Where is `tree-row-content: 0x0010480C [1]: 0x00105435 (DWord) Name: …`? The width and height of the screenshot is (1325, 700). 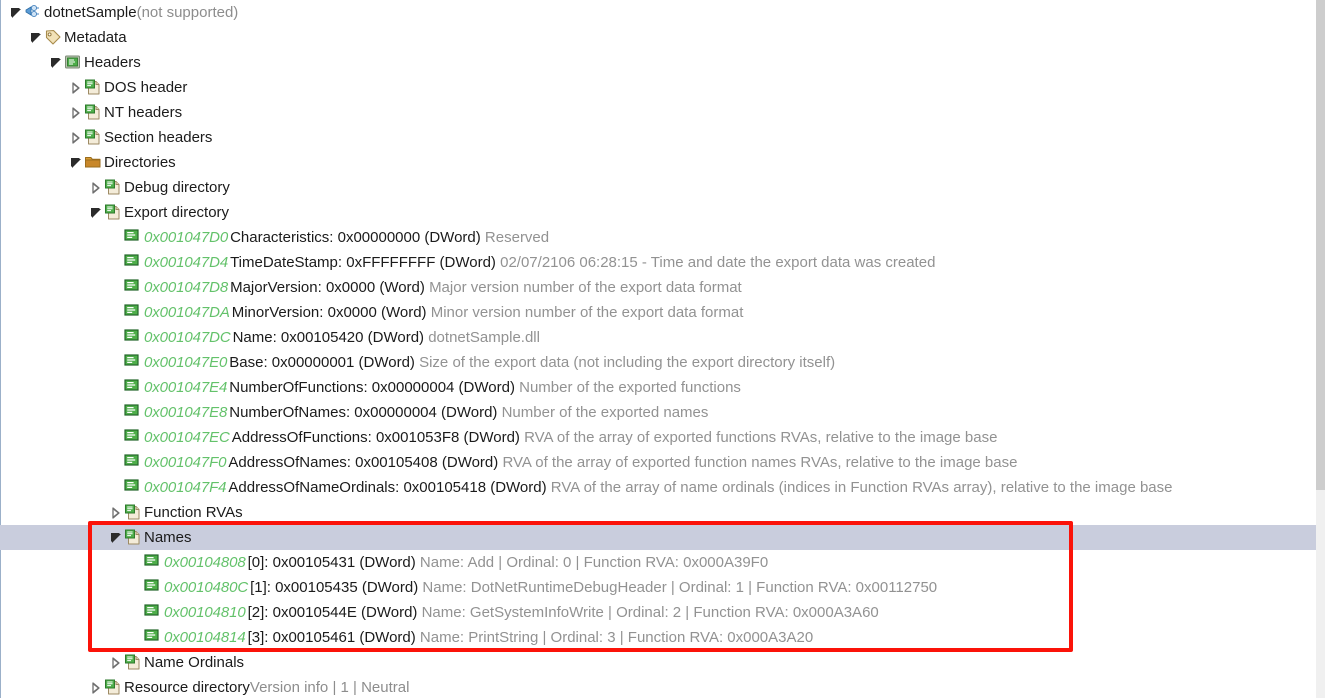 tree-row-content: 0x0010480C [1]: 0x00105435 (DWord) Name: … is located at coordinates (533, 587).